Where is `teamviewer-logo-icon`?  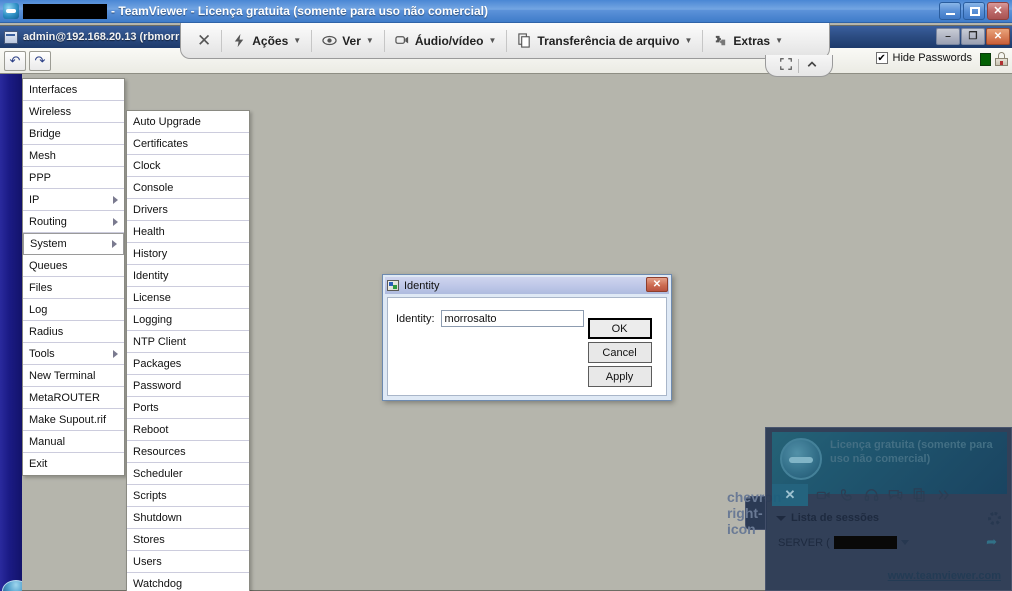 teamviewer-logo-icon is located at coordinates (801, 459).